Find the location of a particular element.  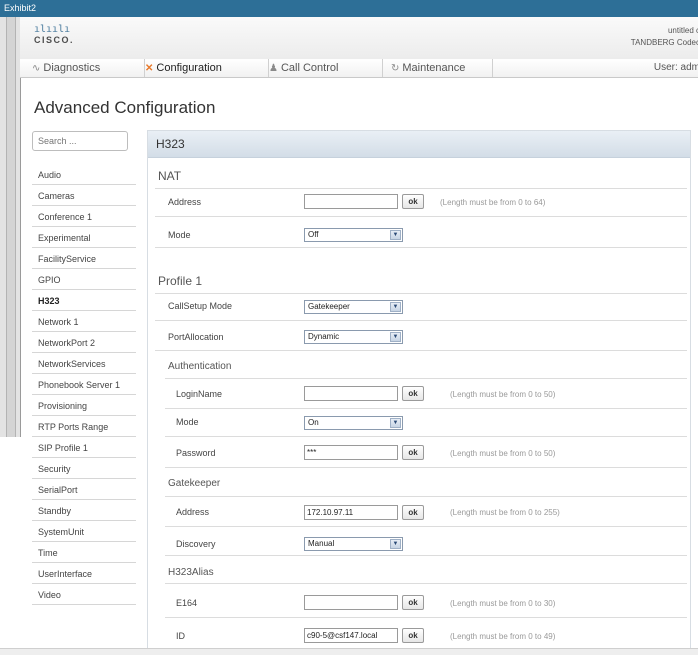

nat-address-ok-button: ok is located at coordinates (413, 201).